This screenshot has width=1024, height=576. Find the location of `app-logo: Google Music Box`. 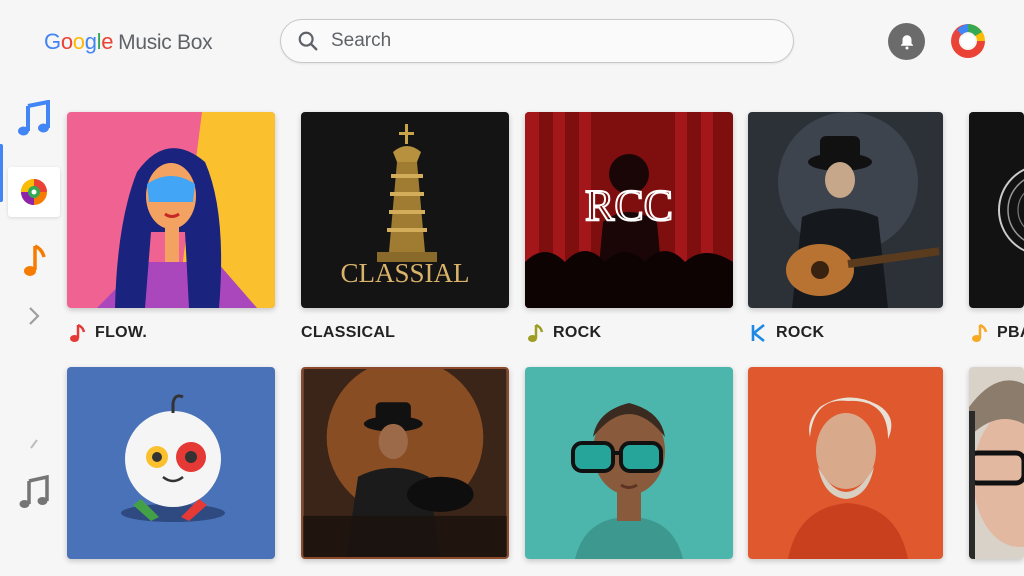

app-logo: Google Music Box is located at coordinates (128, 42).